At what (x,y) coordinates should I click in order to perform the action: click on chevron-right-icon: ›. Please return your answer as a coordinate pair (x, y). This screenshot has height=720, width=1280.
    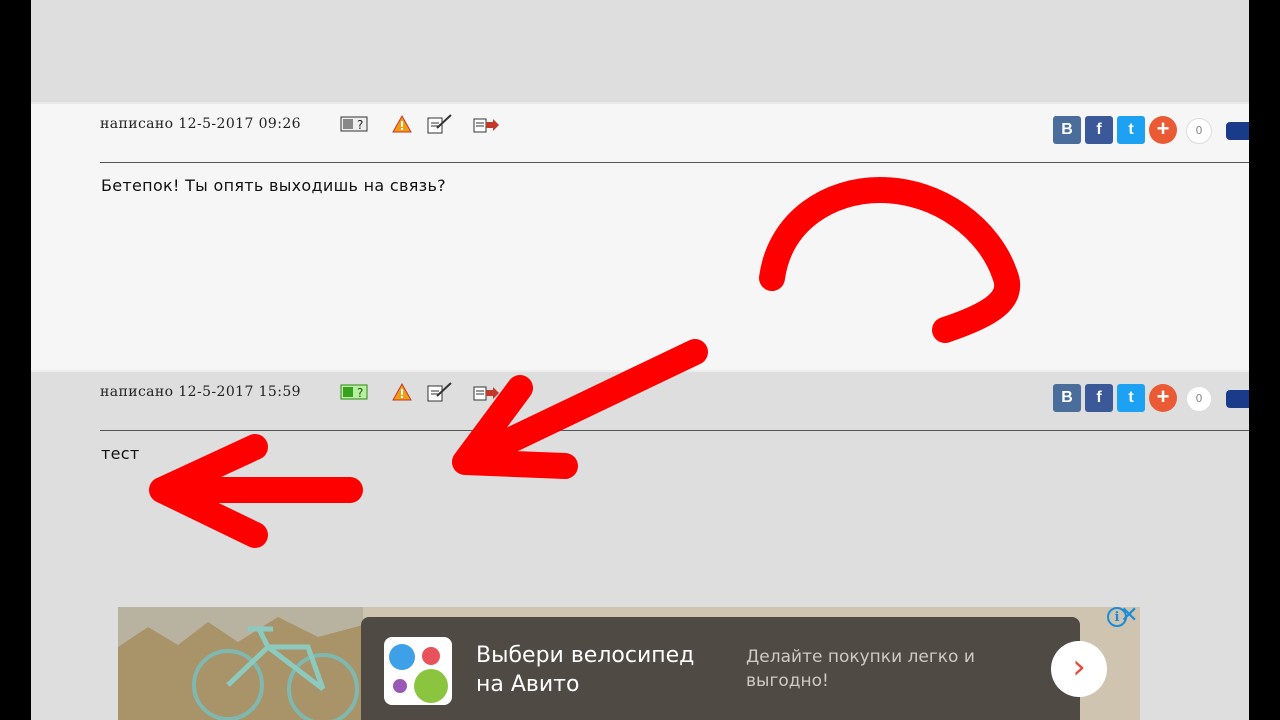
    Looking at the image, I should click on (1079, 669).